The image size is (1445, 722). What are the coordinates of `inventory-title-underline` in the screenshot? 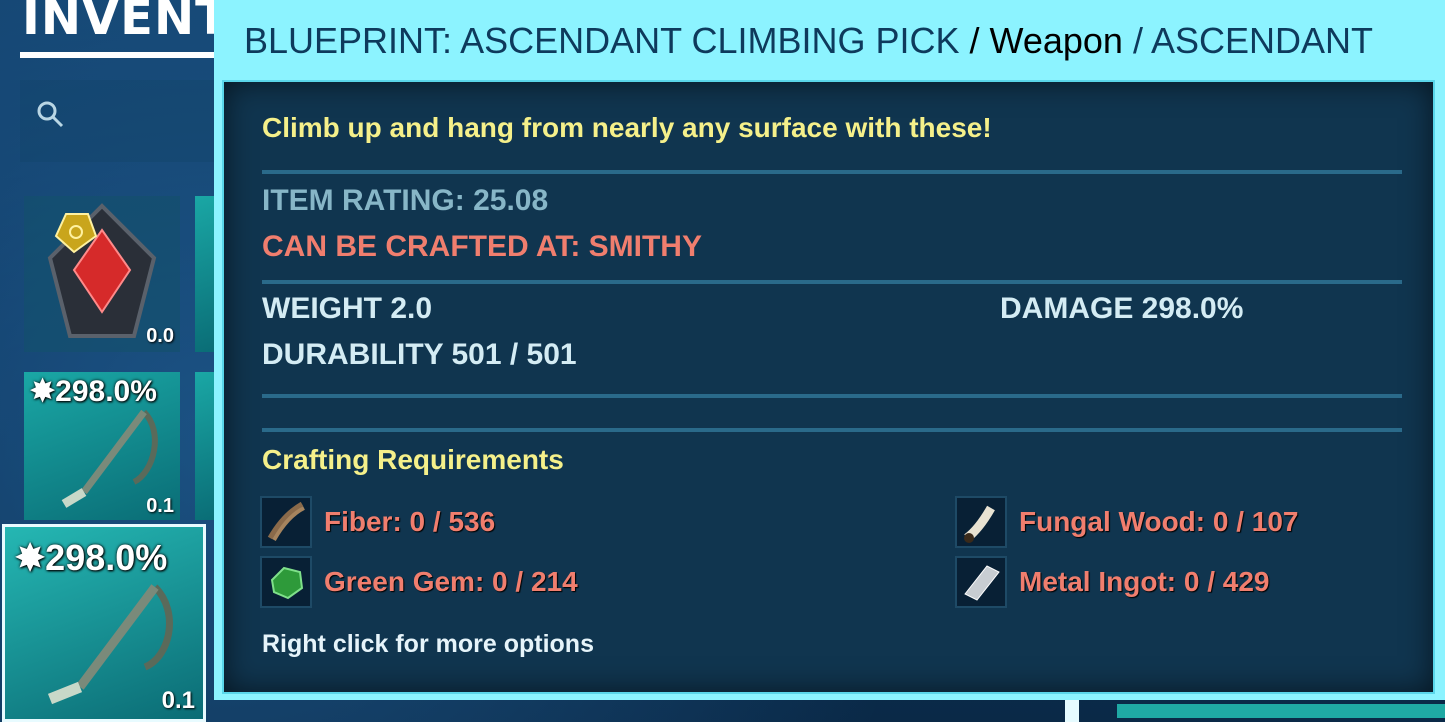 It's located at (117, 55).